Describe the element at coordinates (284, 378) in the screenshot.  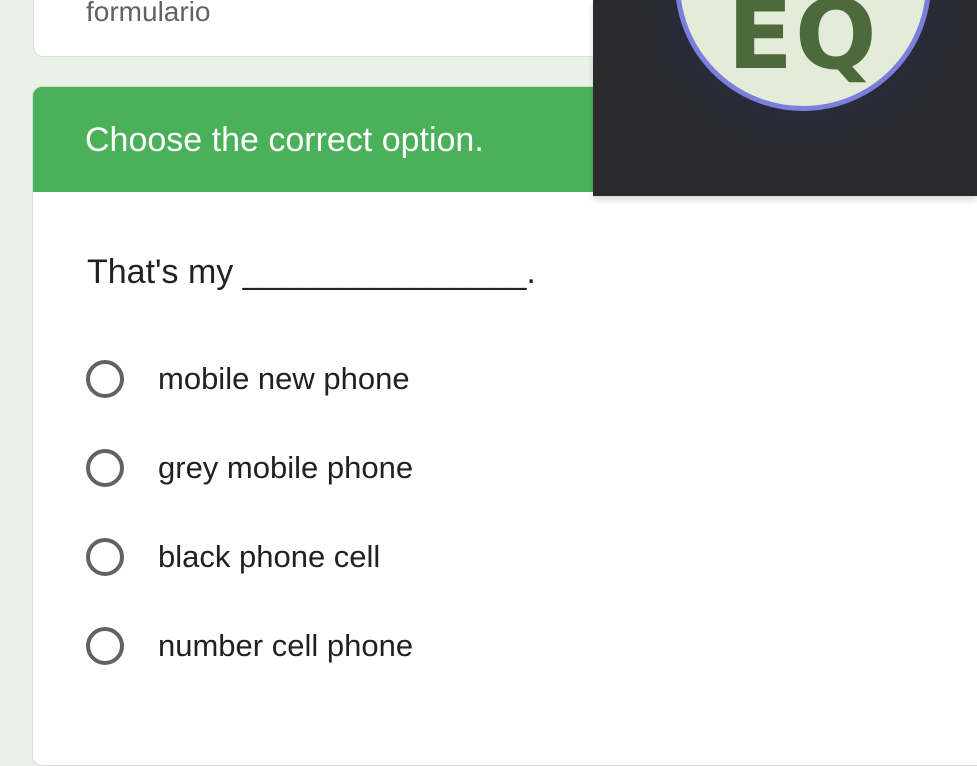
I see `option-label: mobile new phone` at that location.